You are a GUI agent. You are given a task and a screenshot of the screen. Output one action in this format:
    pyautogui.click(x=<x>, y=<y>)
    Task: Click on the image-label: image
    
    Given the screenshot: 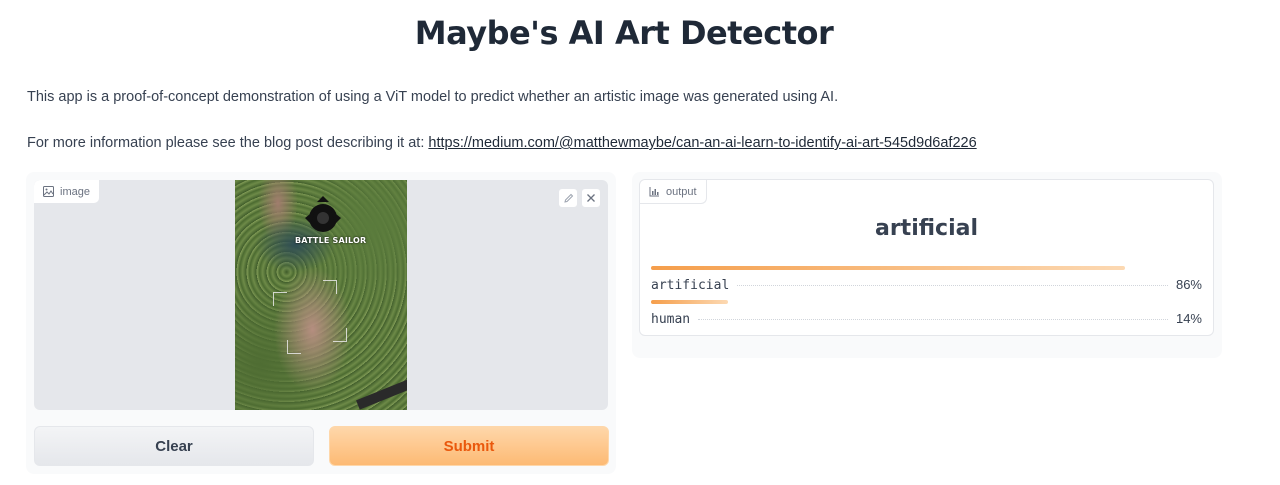 What is the action you would take?
    pyautogui.click(x=67, y=192)
    